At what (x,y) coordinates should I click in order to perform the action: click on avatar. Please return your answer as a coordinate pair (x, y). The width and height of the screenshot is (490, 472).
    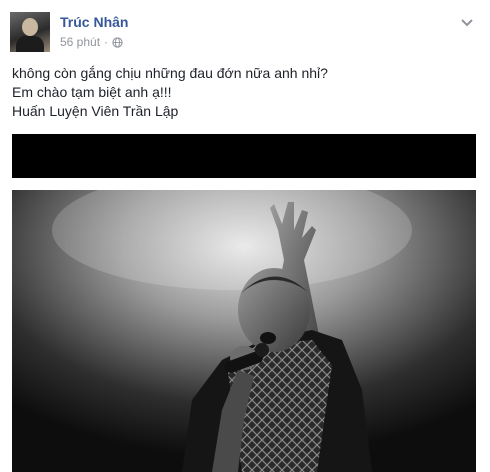
    Looking at the image, I should click on (30, 32).